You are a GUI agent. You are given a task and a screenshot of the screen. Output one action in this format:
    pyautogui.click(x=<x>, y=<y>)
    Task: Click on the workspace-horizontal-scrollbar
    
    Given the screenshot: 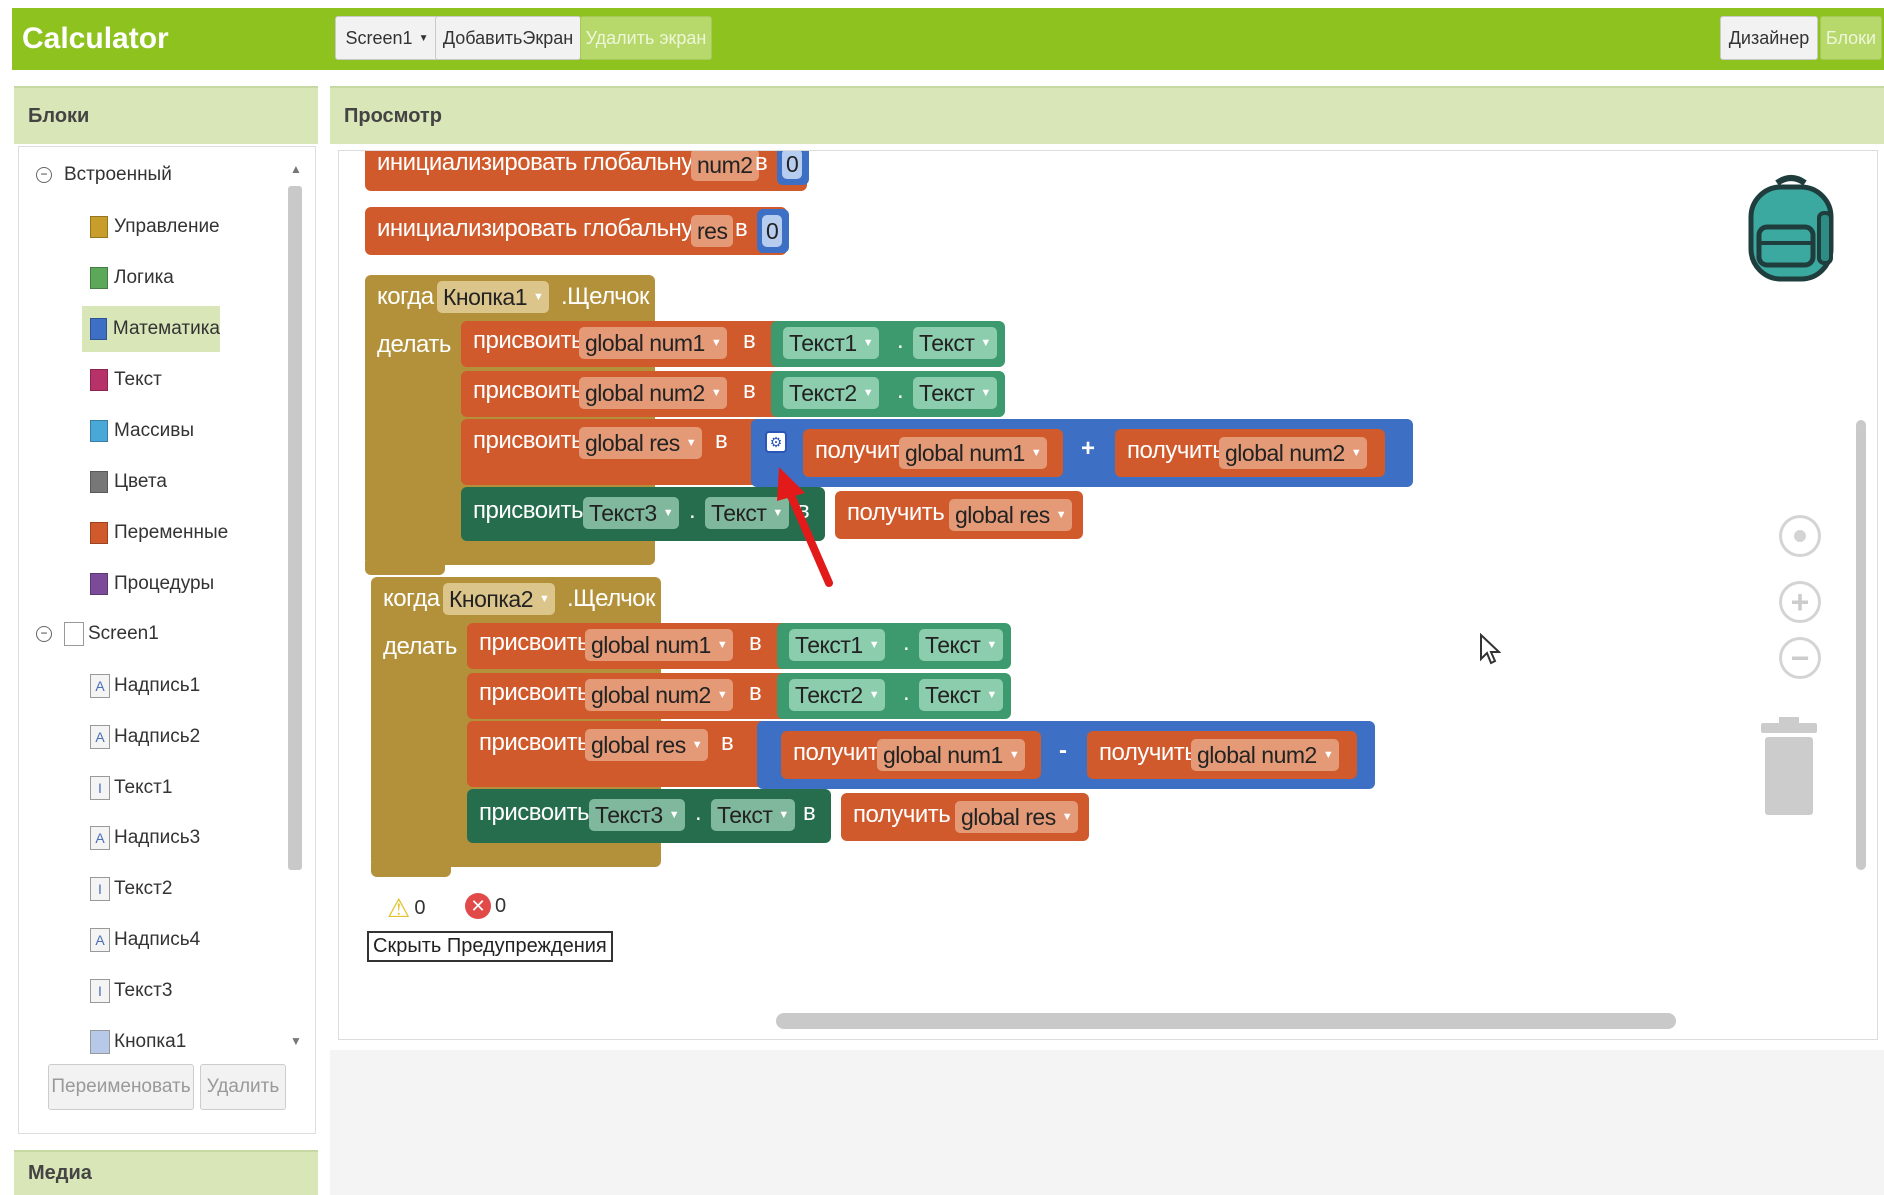 What is the action you would take?
    pyautogui.click(x=1226, y=1021)
    